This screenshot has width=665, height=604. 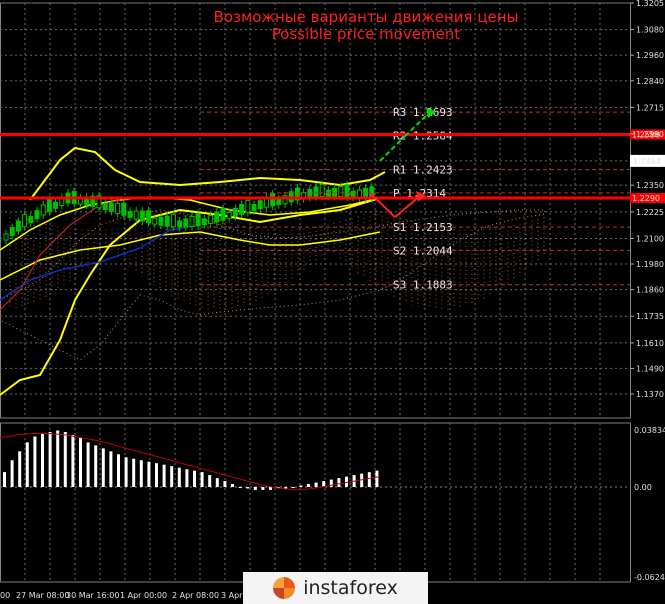 What do you see at coordinates (650, 212) in the screenshot?
I see `price-tick-label: 1.2225` at bounding box center [650, 212].